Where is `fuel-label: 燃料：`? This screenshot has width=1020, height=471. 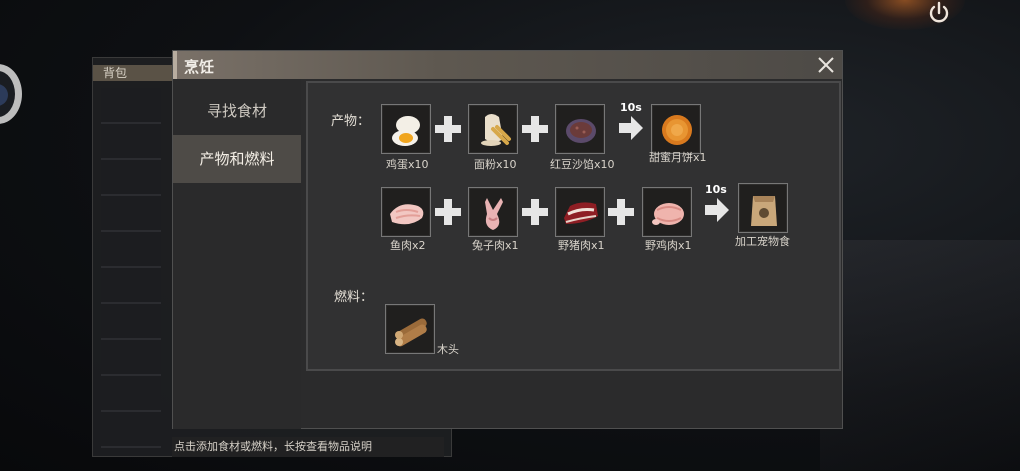
fuel-label: 燃料： is located at coordinates (354, 297).